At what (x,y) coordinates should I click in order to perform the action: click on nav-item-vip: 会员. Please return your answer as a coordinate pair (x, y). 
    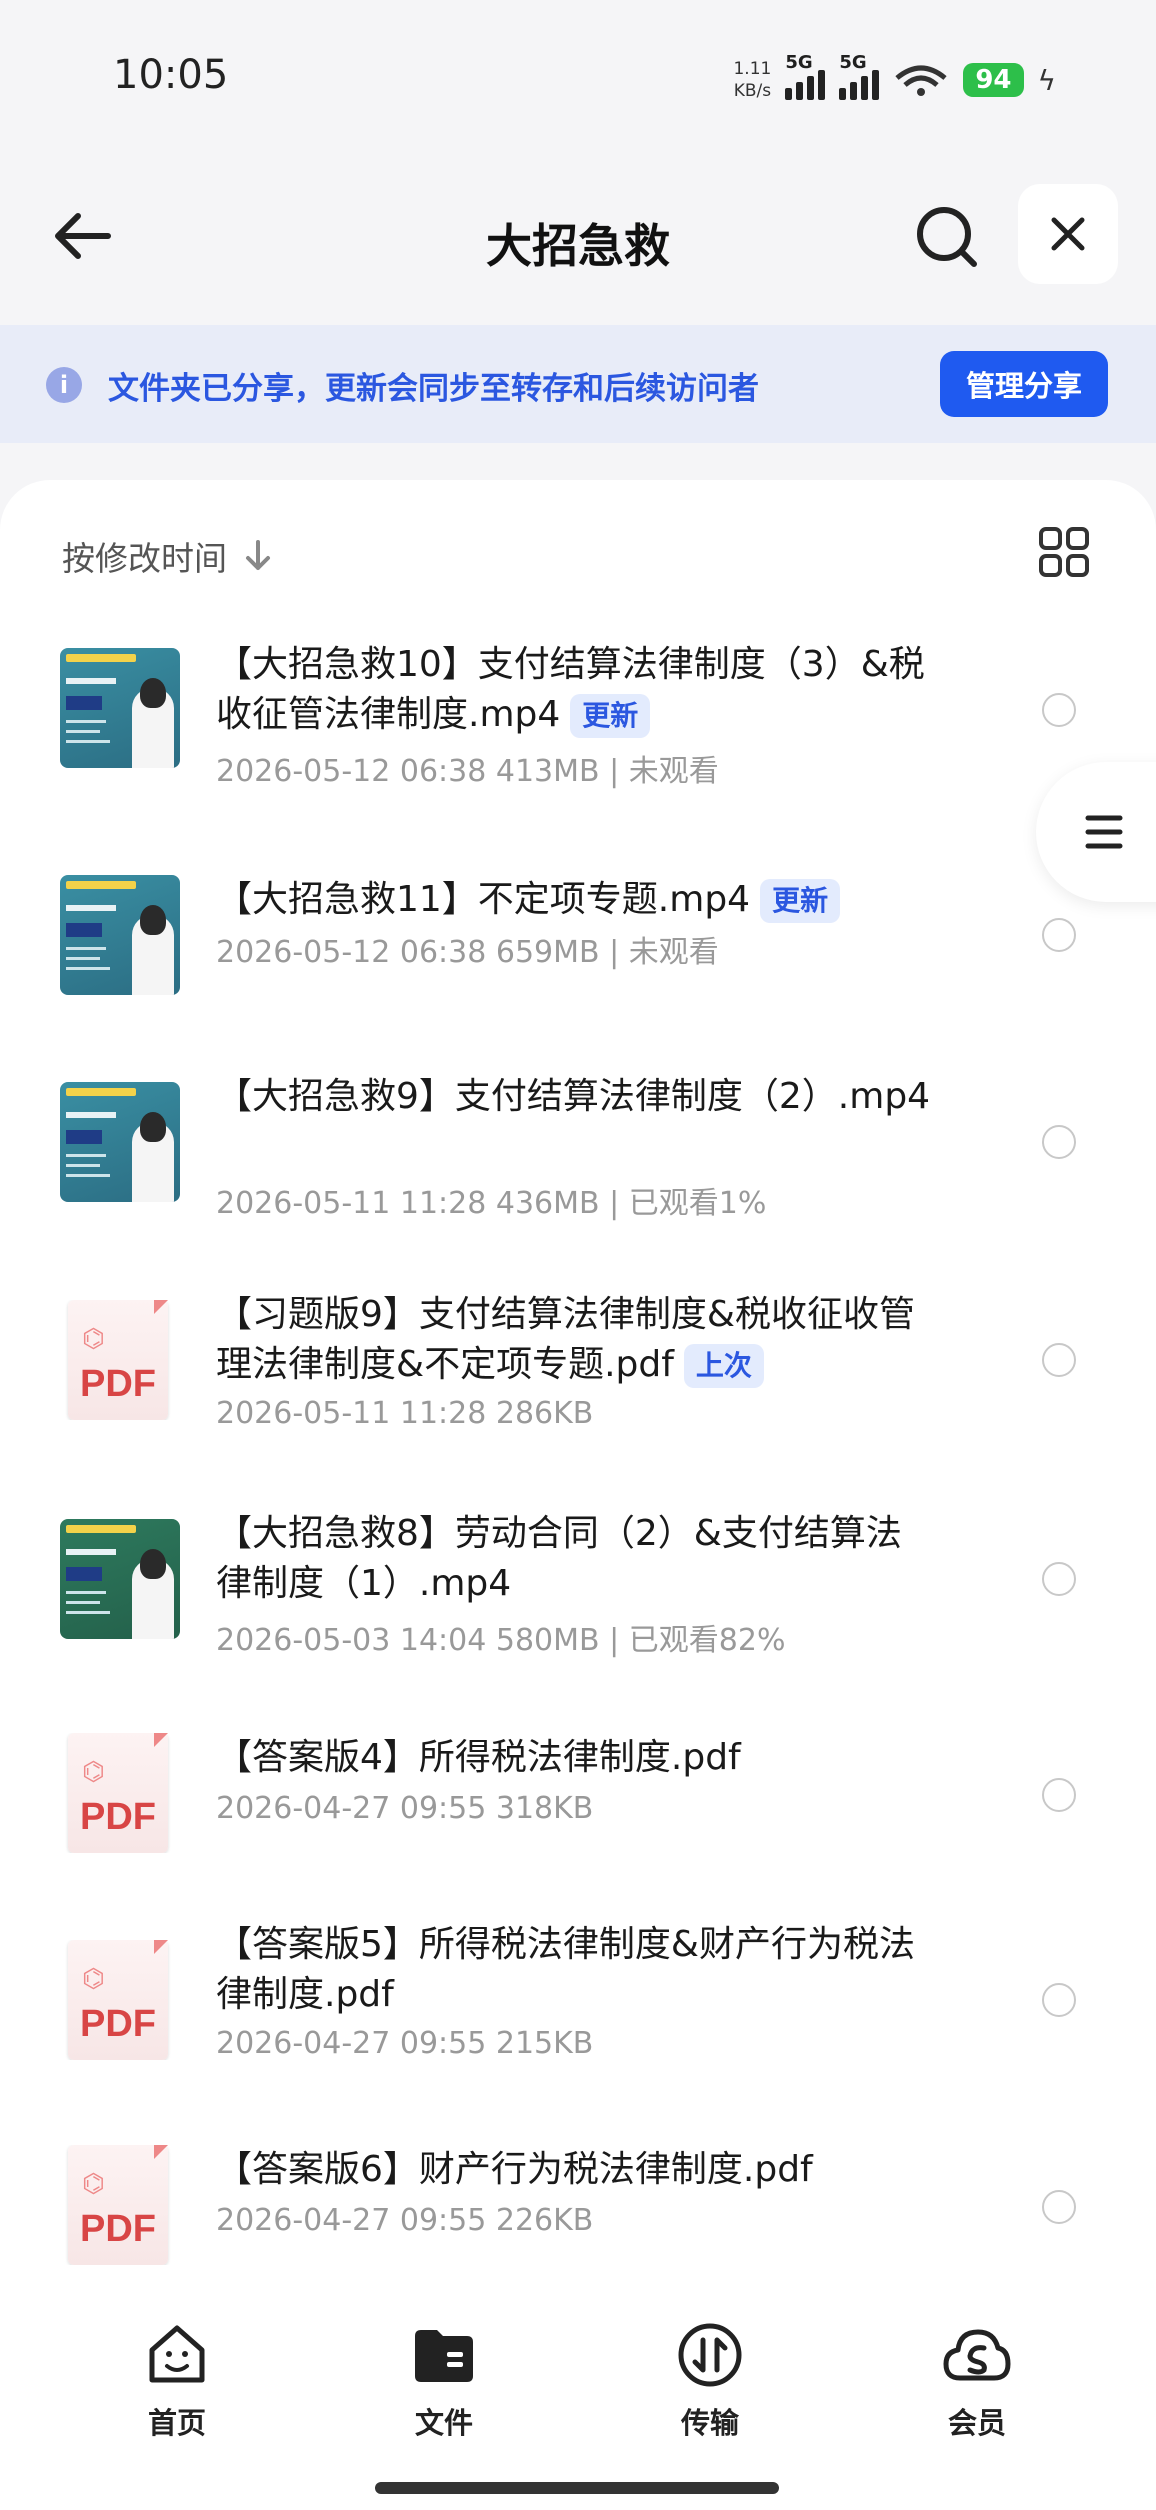
    Looking at the image, I should click on (977, 2381).